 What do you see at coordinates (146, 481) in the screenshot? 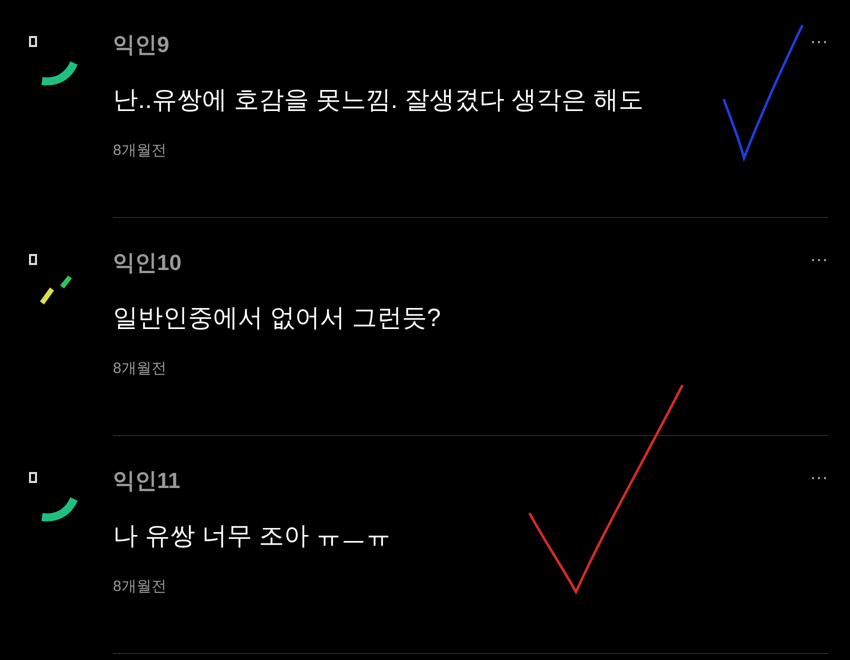
I see `author-name: 익인11` at bounding box center [146, 481].